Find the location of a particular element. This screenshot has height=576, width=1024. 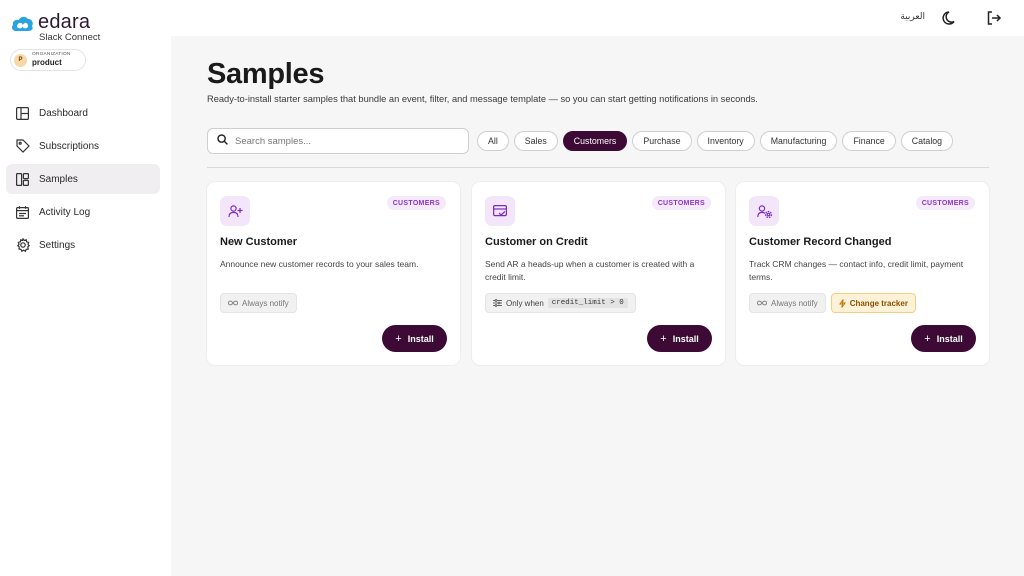

brand: edara Slack Connect is located at coordinates (55, 27).